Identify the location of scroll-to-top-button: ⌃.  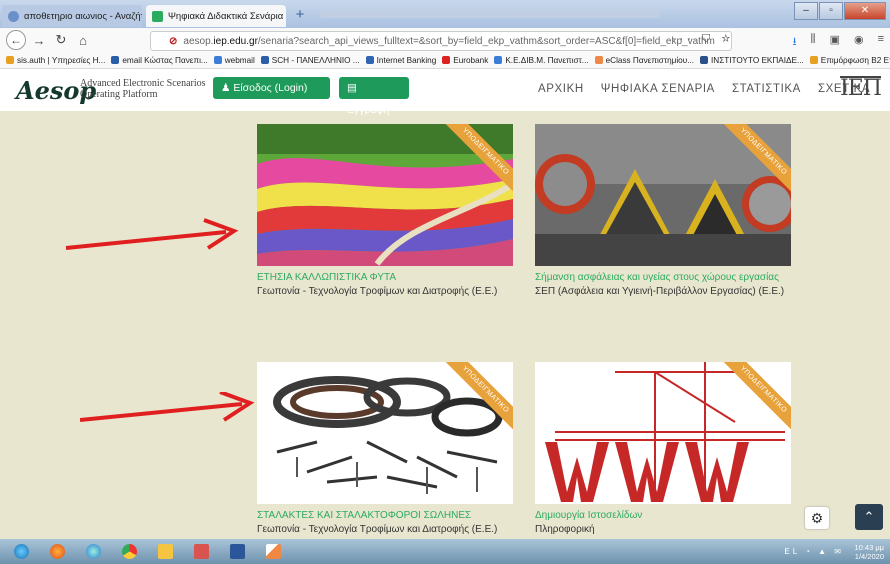
(869, 517).